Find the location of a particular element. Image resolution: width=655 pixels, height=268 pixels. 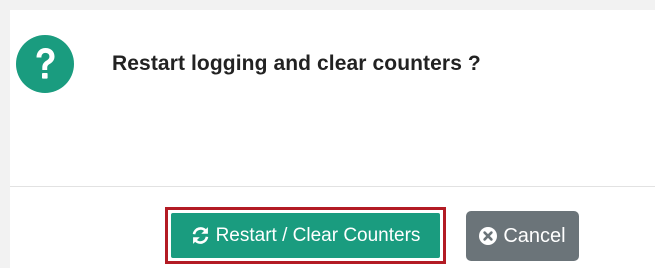

cancel-label: Cancel is located at coordinates (534, 235).